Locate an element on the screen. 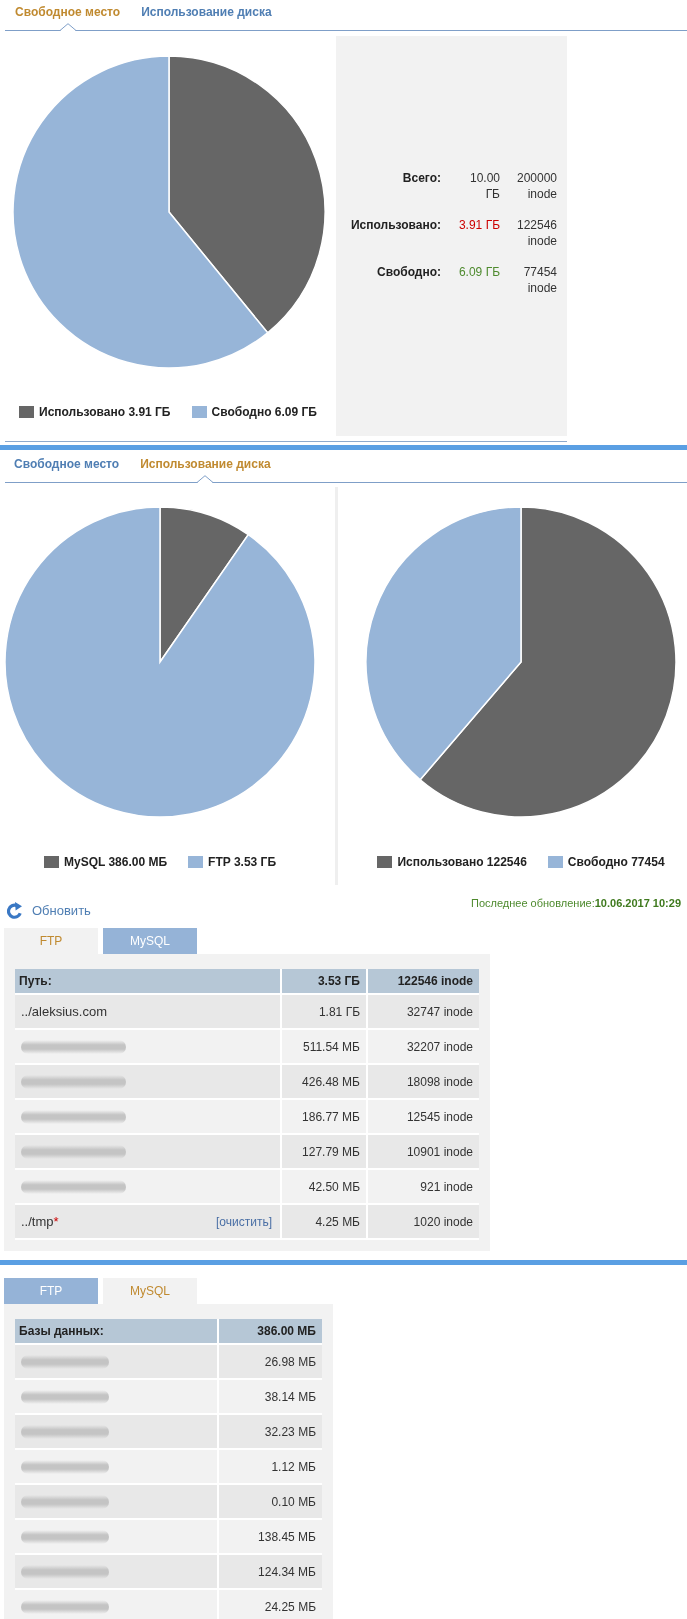 The image size is (687, 1619). summary-inodes: 77454 inode is located at coordinates (539, 280).